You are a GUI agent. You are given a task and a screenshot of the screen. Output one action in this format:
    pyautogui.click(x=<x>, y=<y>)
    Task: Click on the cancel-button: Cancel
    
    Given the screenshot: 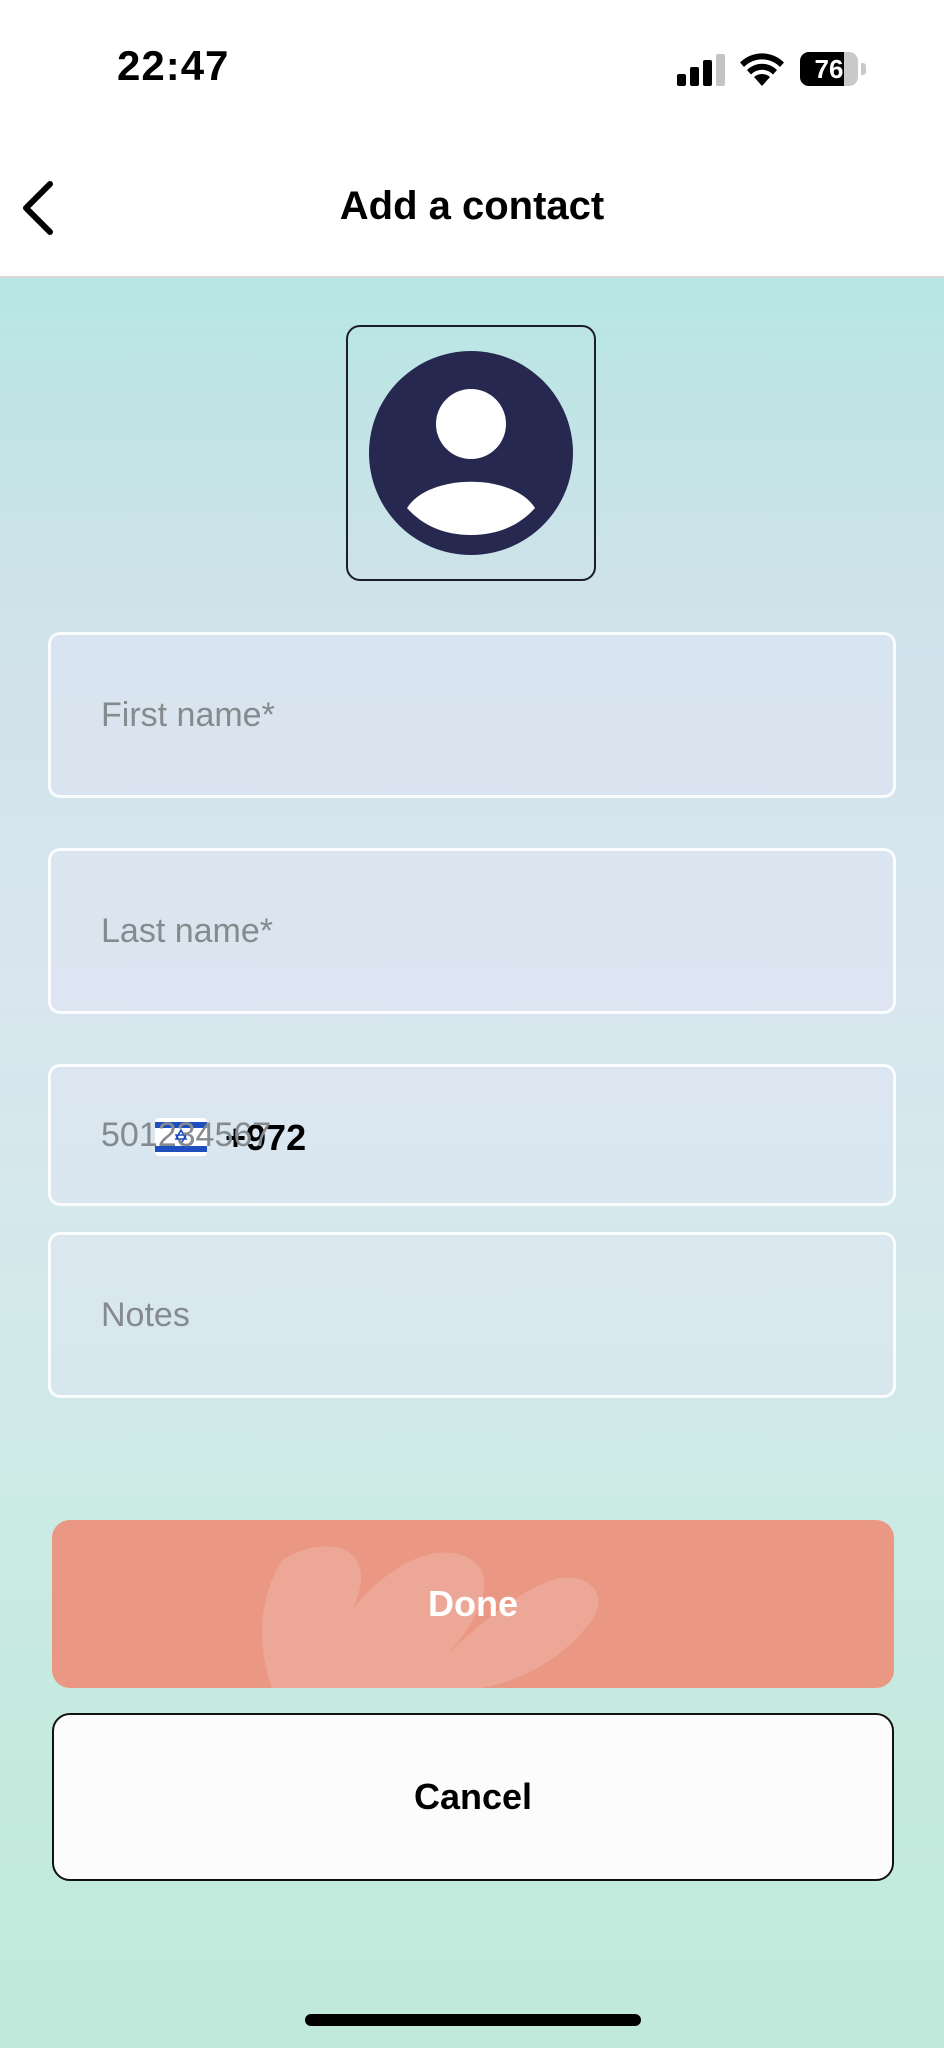 What is the action you would take?
    pyautogui.click(x=473, y=1797)
    